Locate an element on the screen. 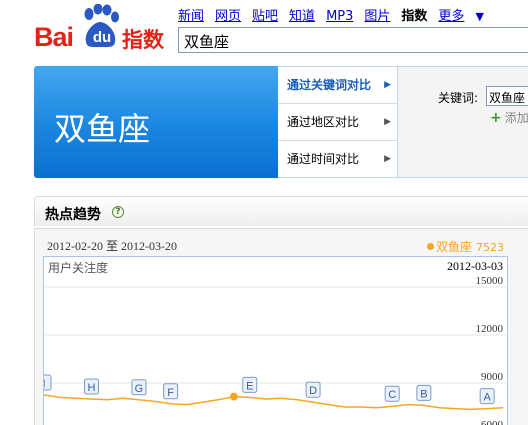 The height and width of the screenshot is (425, 528). help-icon: ? is located at coordinates (118, 212).